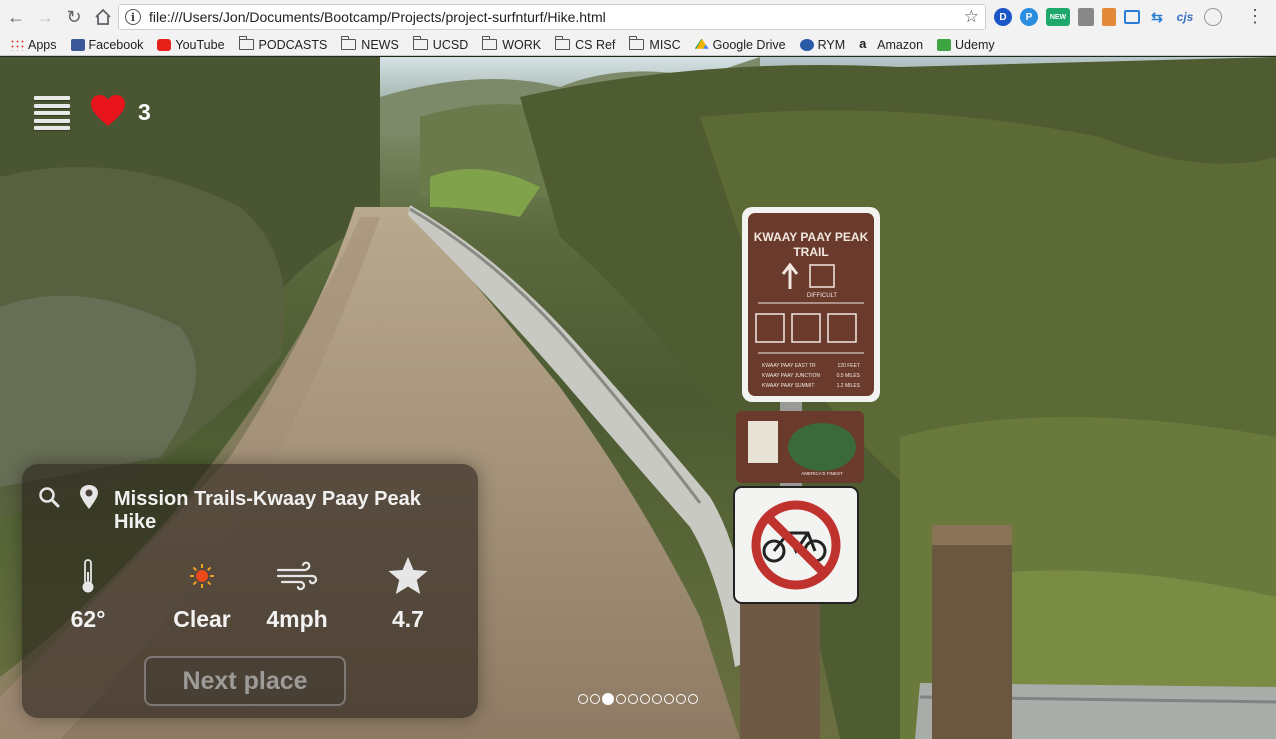 The width and height of the screenshot is (1276, 739). Describe the element at coordinates (788, 386) in the screenshot. I see `trail-sign-dist-3-place: KWAAY PAAY SUMMIT` at that location.